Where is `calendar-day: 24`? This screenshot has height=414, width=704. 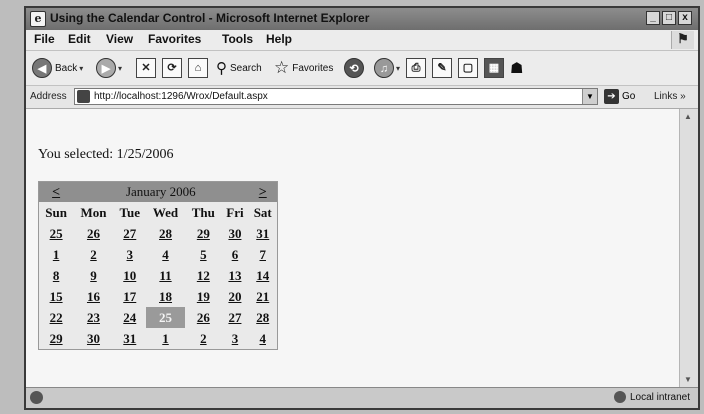 calendar-day: 24 is located at coordinates (130, 317).